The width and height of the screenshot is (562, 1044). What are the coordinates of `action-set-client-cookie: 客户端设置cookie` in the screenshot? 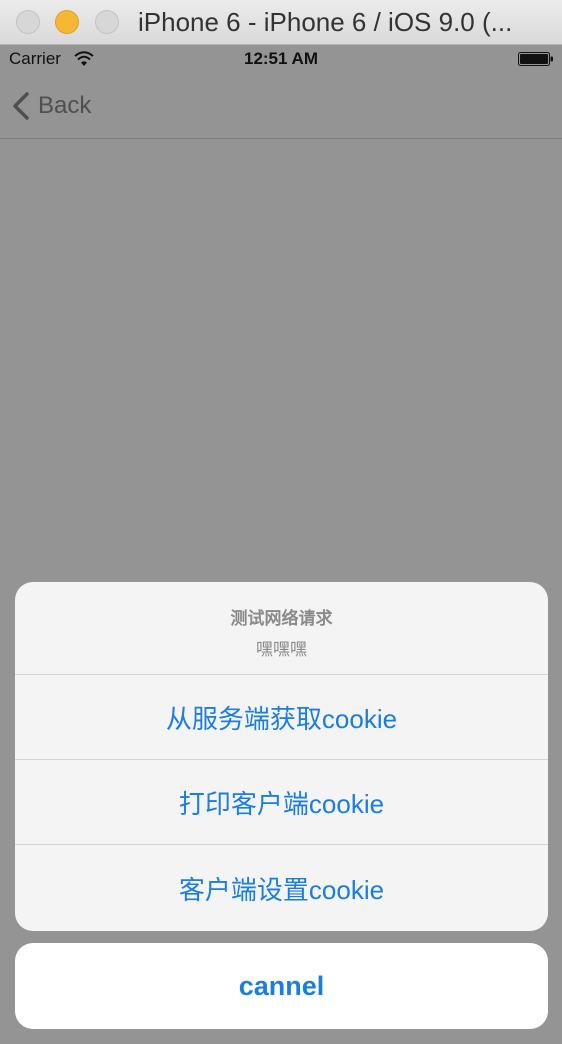 It's located at (281, 888).